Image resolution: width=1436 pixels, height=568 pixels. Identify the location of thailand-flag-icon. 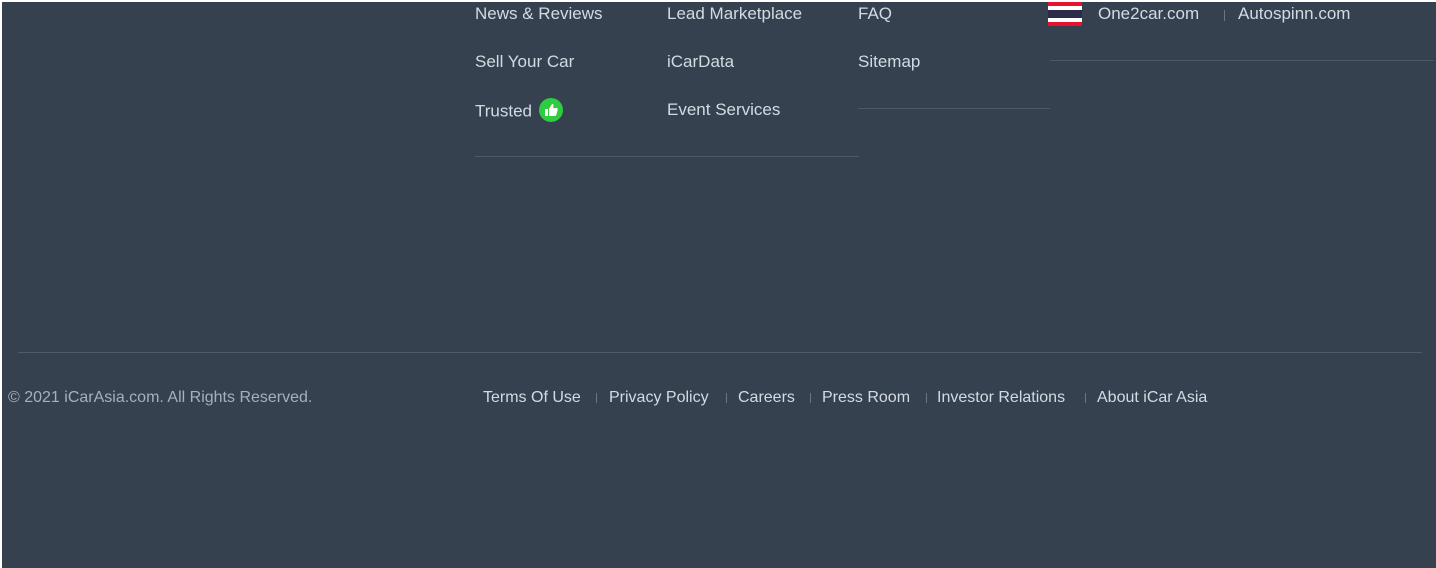
(1065, 14).